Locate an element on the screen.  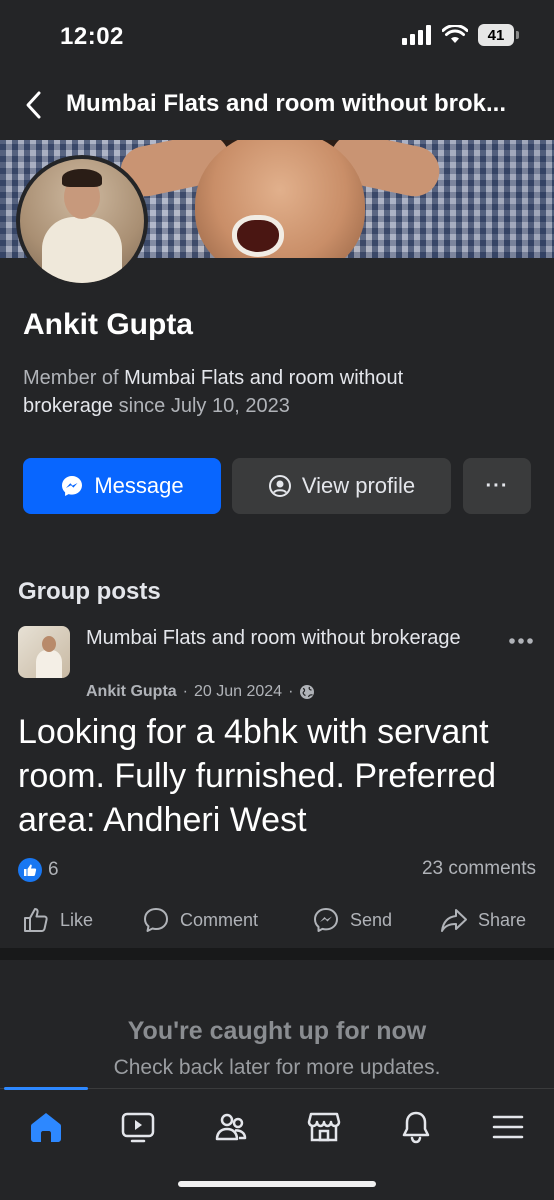
groups-icon is located at coordinates (231, 1127).